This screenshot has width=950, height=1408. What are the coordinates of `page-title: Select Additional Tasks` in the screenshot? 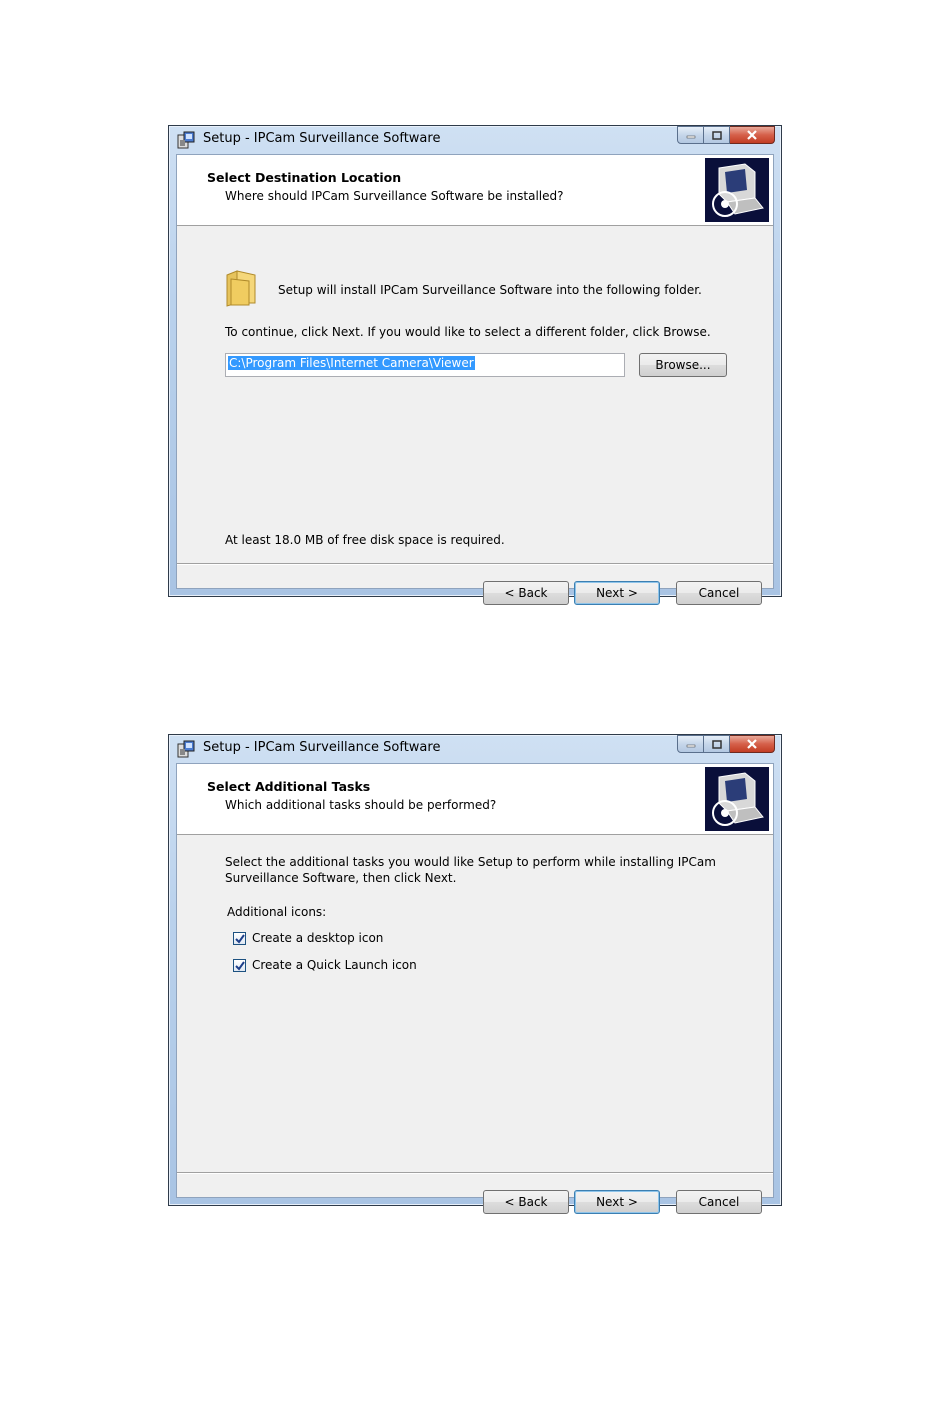 It's located at (289, 786).